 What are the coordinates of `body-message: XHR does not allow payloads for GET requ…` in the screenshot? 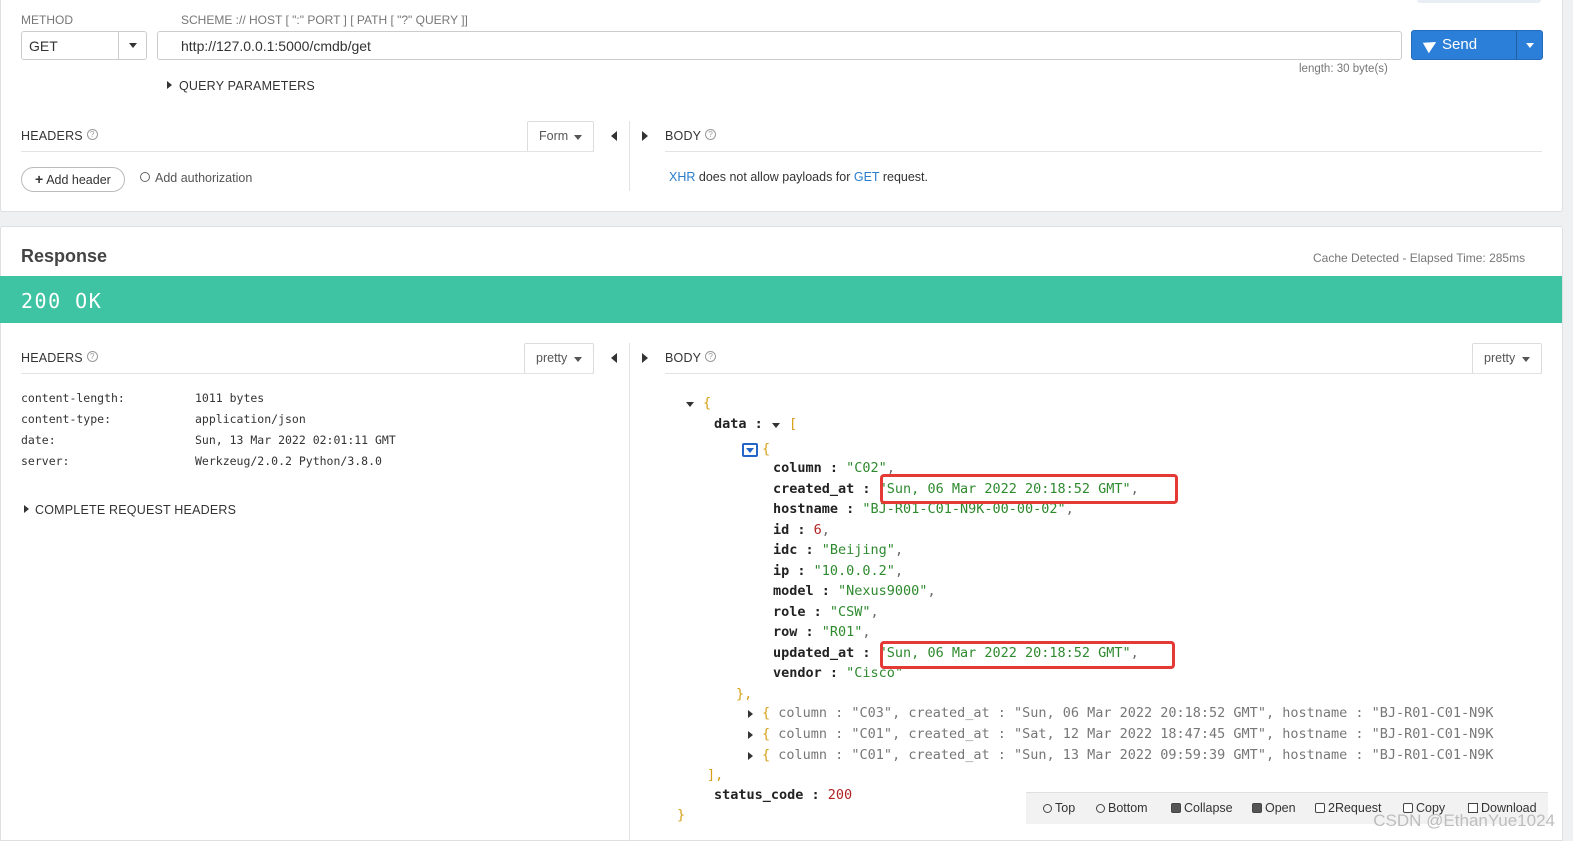 It's located at (798, 177).